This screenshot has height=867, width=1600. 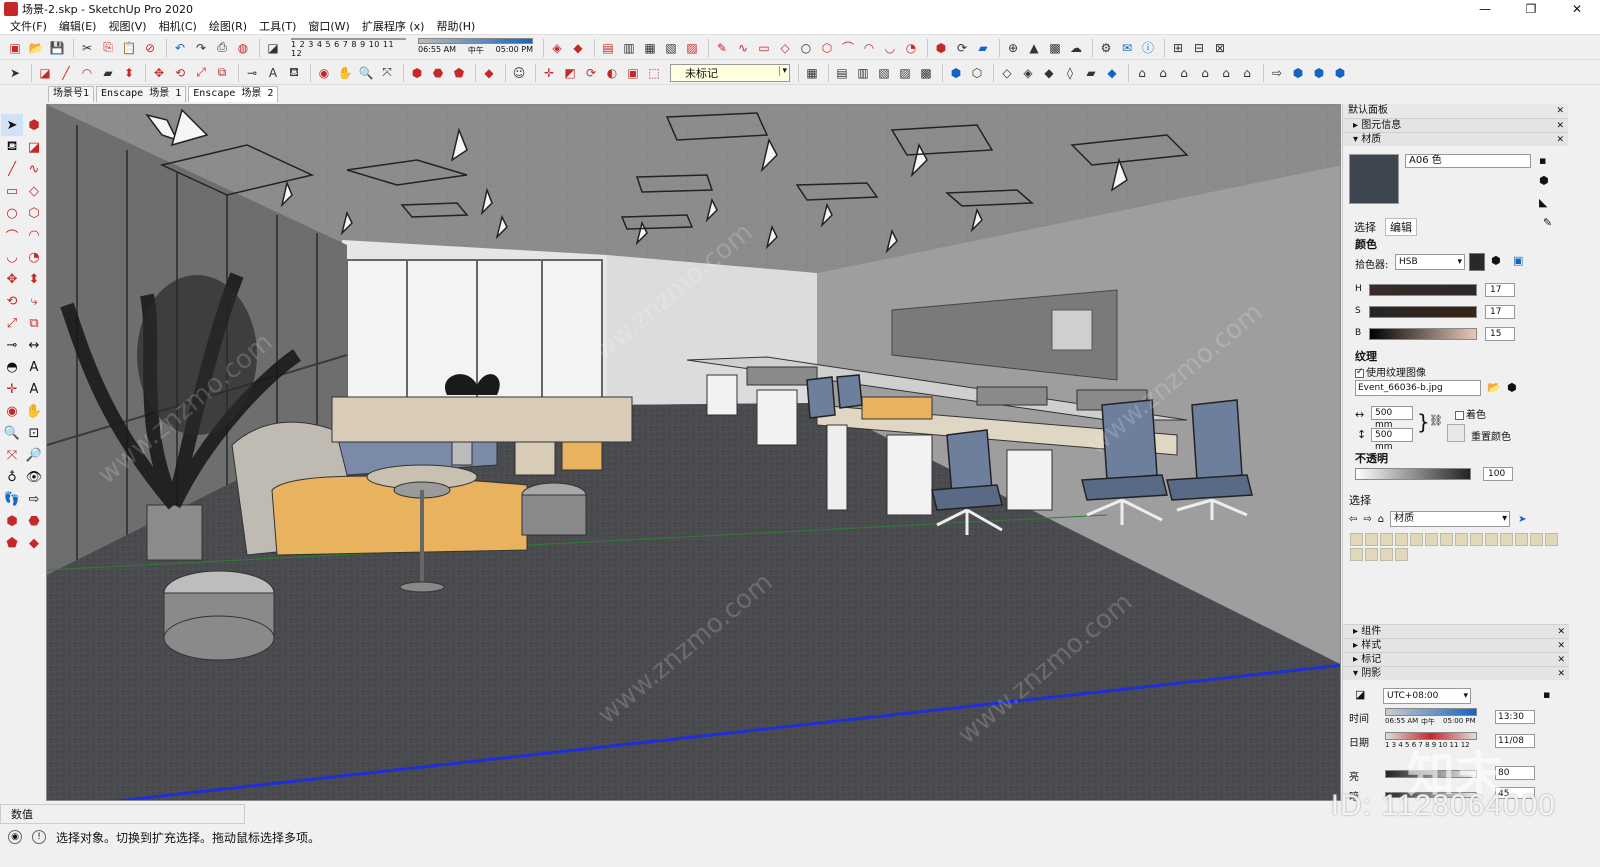 I want to click on face-style4-icon: ◊, so click(x=1070, y=73).